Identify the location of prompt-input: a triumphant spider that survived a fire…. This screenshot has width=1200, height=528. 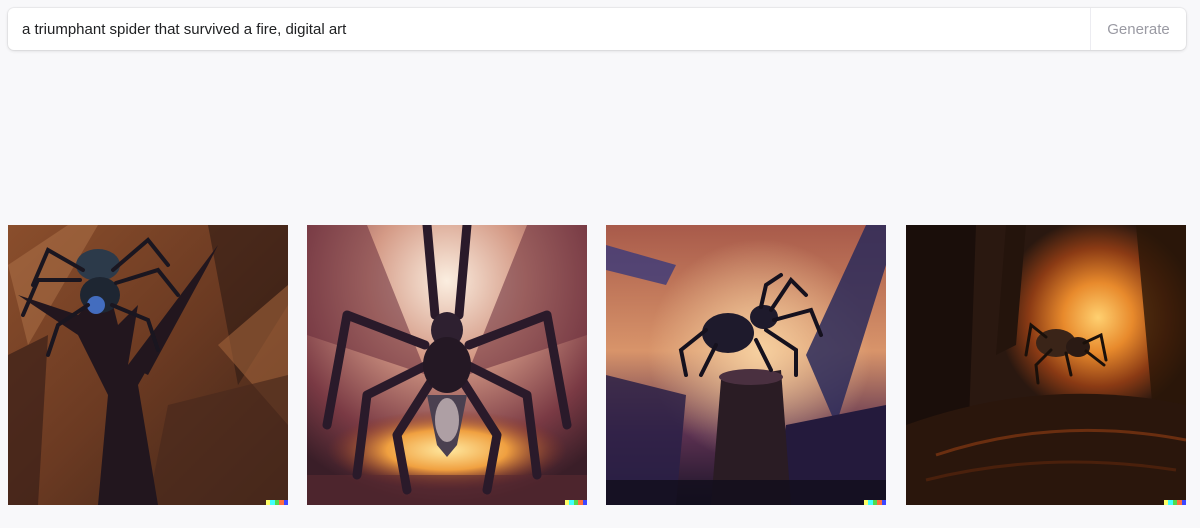
(549, 29).